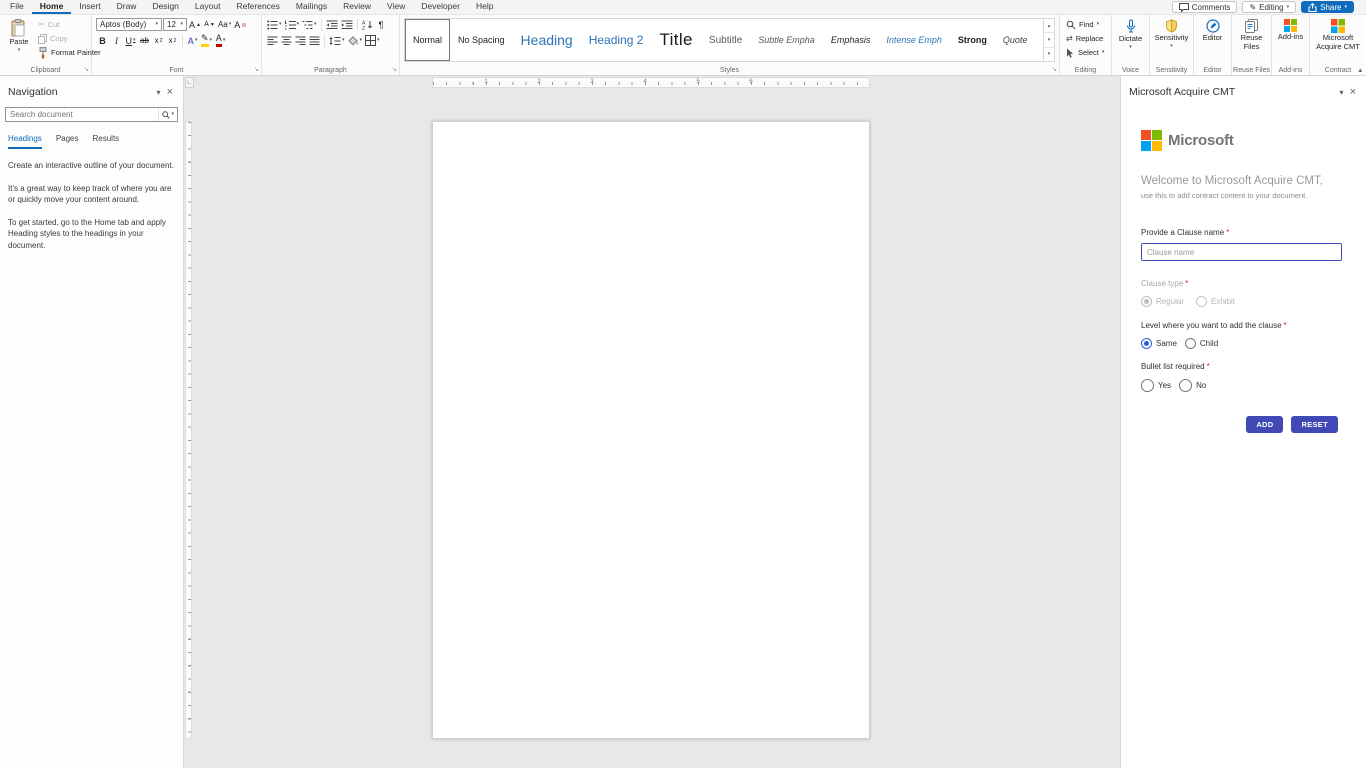 The image size is (1366, 768). I want to click on clear-formatting-button: A, so click(240, 24).